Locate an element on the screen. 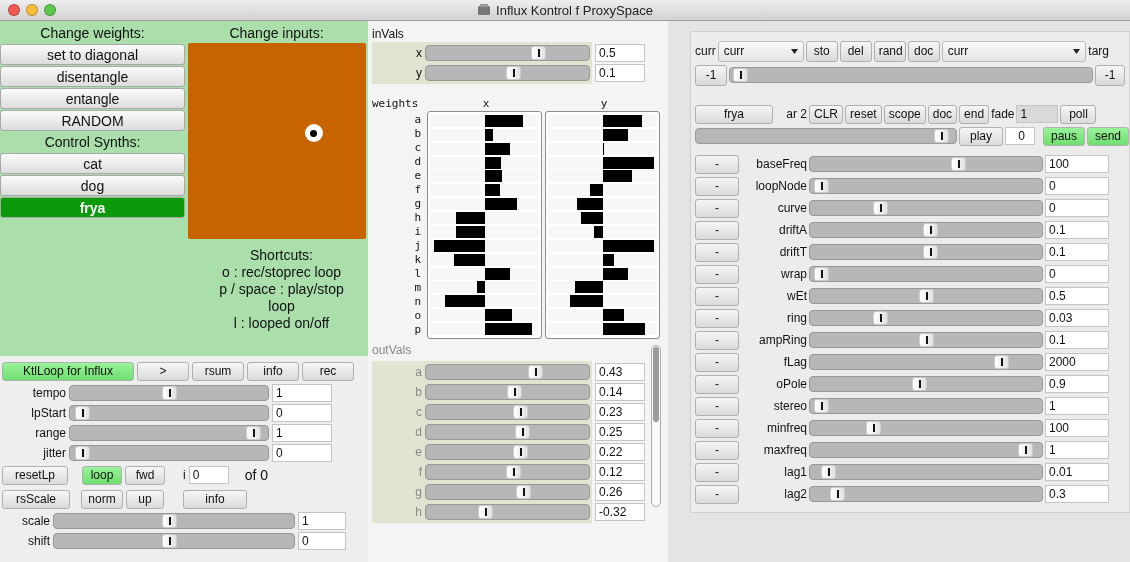 The image size is (1130, 562). preset-button: del is located at coordinates (855, 51).